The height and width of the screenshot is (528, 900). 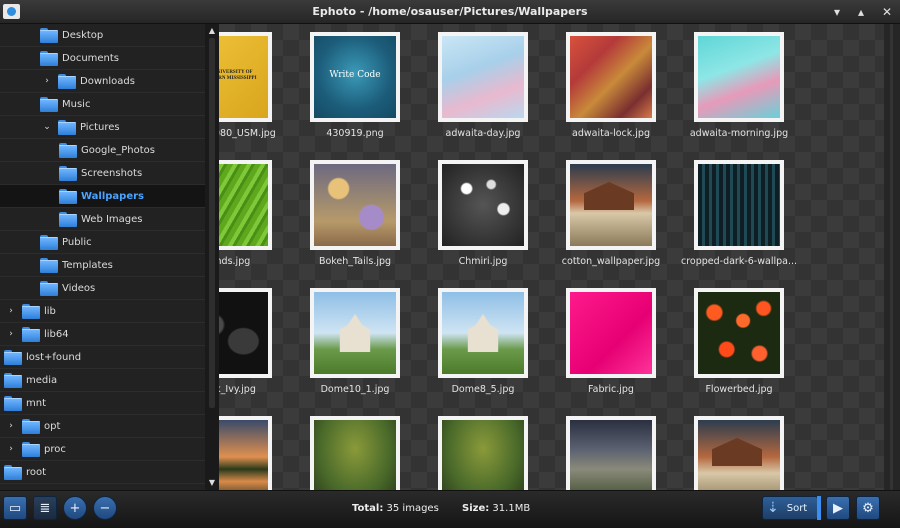 What do you see at coordinates (75, 508) in the screenshot?
I see `zoom-in-button: +` at bounding box center [75, 508].